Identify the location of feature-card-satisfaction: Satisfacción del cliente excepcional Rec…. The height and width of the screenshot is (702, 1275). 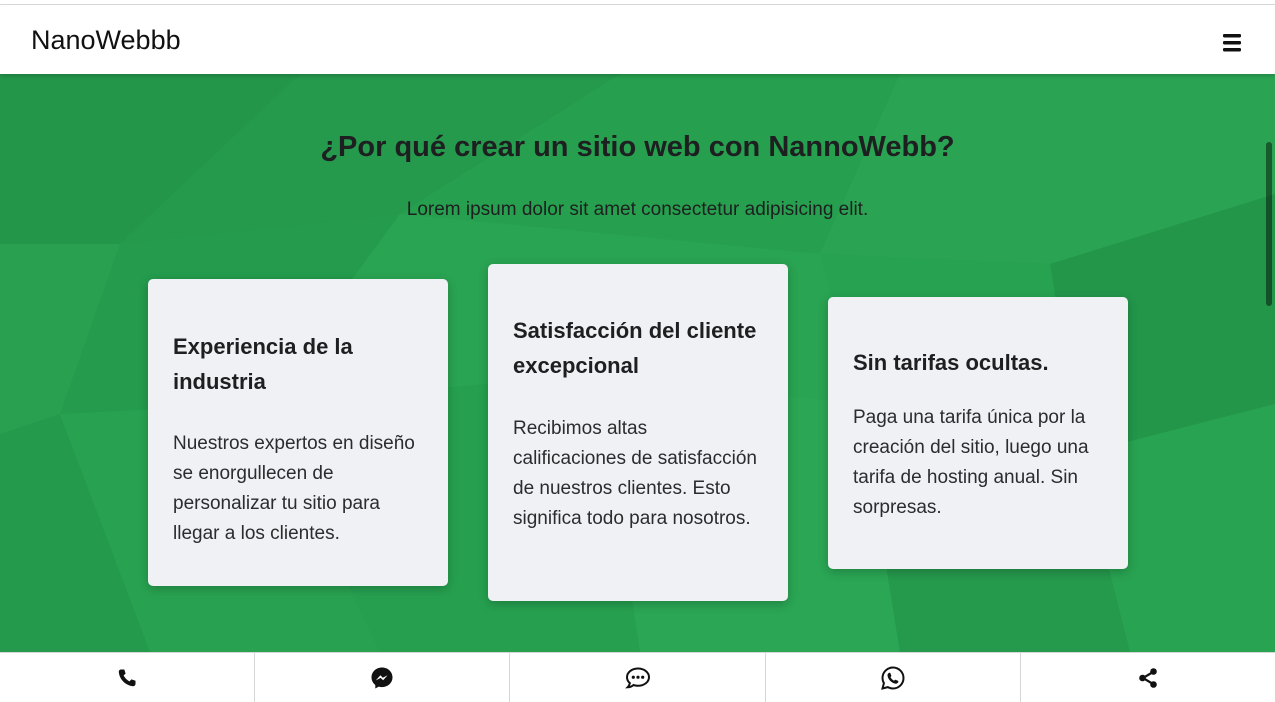
(638, 432).